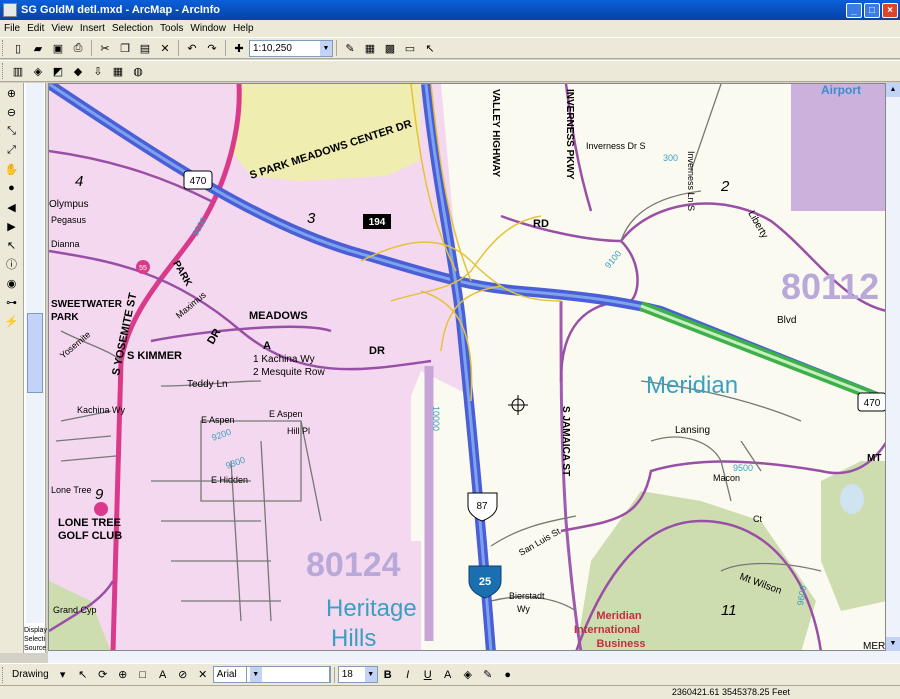 This screenshot has width=900, height=699. What do you see at coordinates (508, 675) in the screenshot?
I see `marker-color-icon: ●` at bounding box center [508, 675].